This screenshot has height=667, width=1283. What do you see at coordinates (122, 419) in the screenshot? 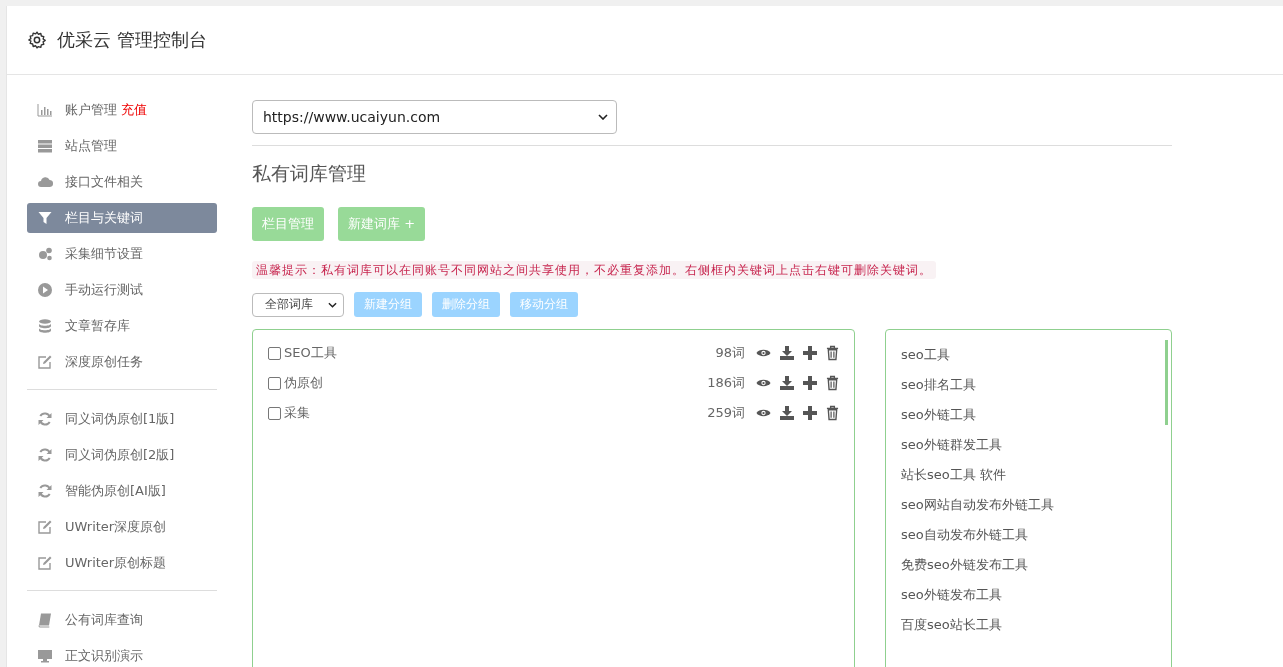
I see `sidebar-item: 同义词伪原创[1版]` at bounding box center [122, 419].